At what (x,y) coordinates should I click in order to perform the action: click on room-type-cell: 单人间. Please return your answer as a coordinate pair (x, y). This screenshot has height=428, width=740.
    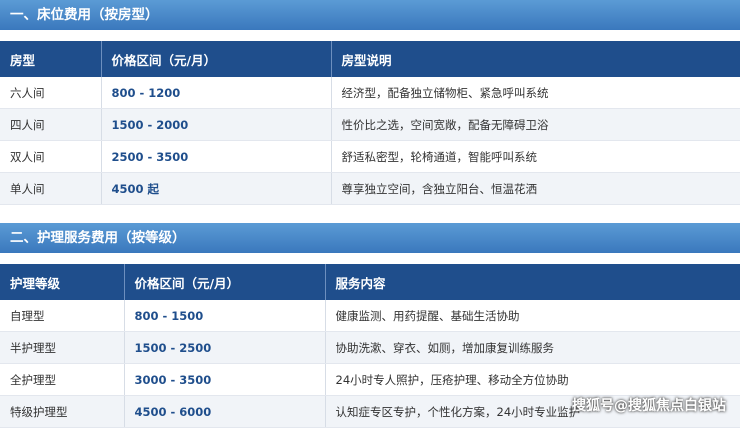
    Looking at the image, I should click on (51, 188).